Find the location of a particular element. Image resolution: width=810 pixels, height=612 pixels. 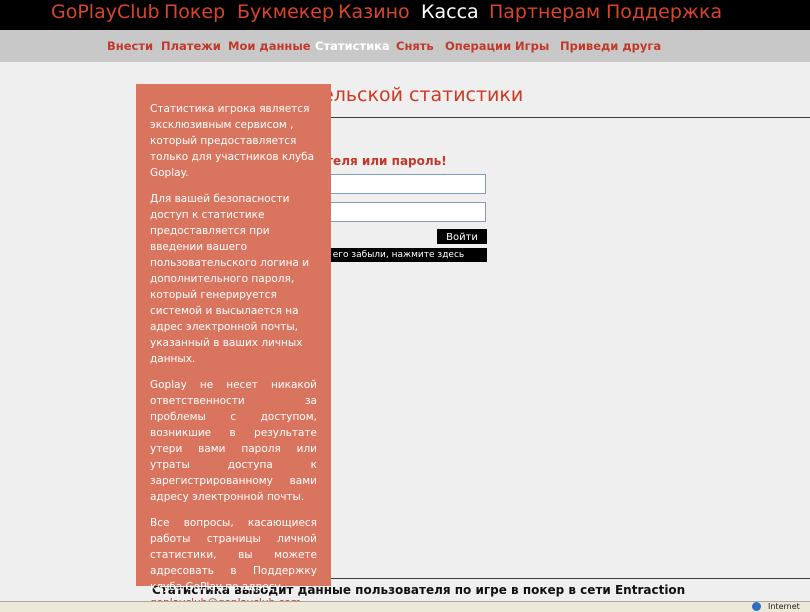

top-nav-partners: Партнерам is located at coordinates (544, 12).